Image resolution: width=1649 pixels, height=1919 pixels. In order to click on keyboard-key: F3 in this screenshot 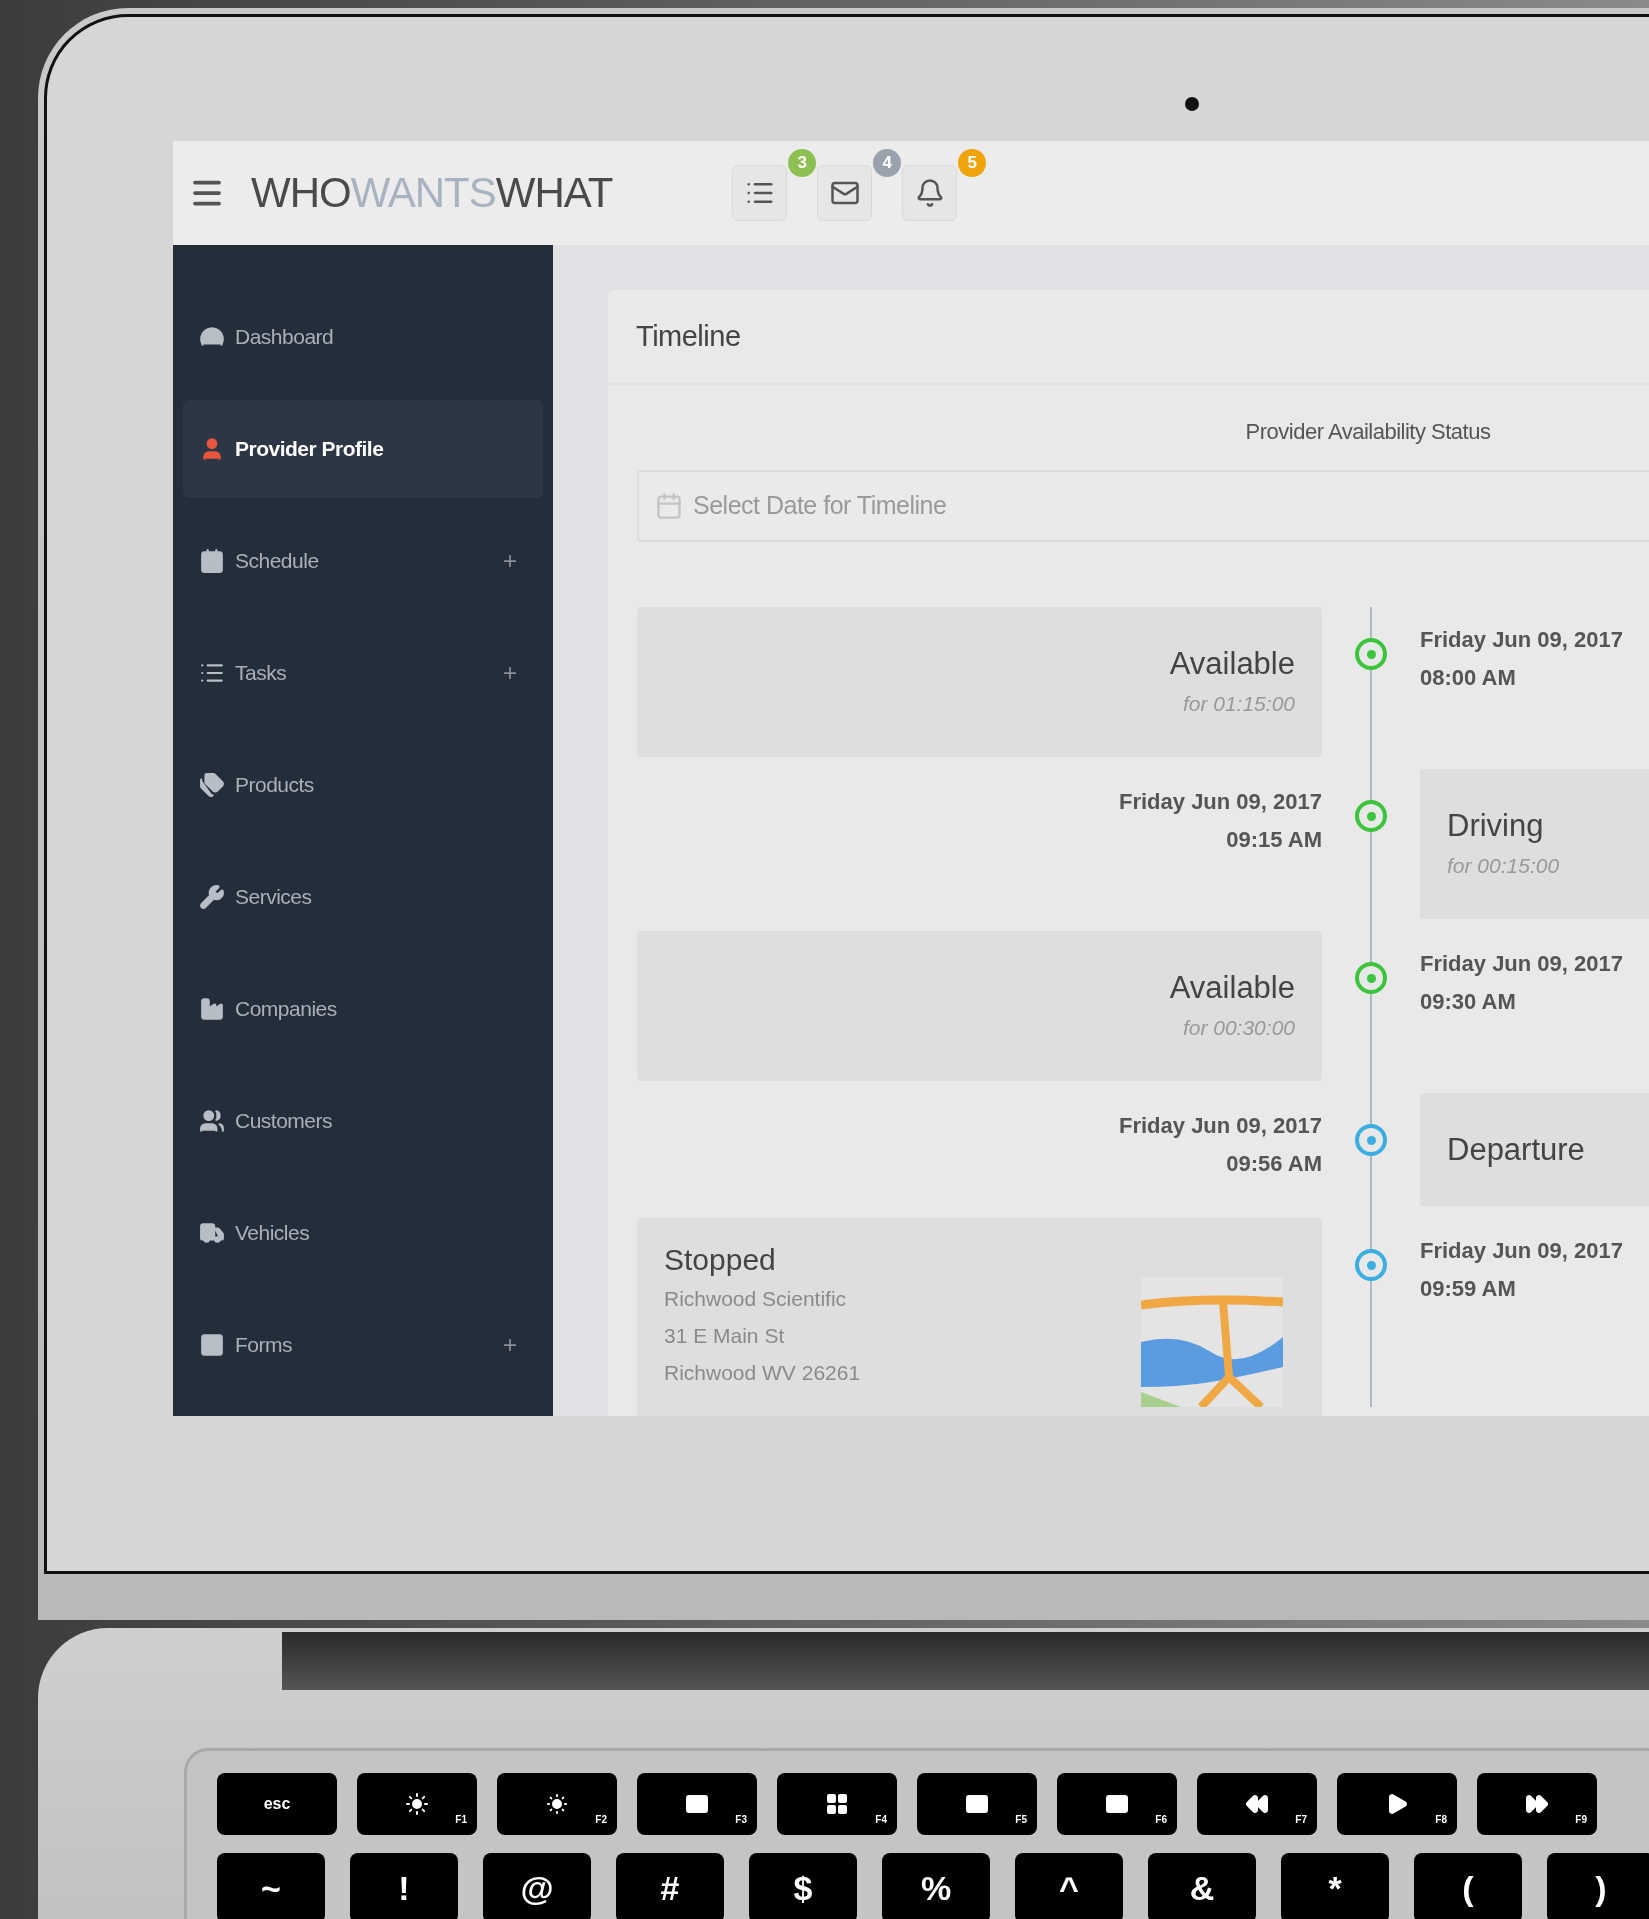, I will do `click(697, 1804)`.